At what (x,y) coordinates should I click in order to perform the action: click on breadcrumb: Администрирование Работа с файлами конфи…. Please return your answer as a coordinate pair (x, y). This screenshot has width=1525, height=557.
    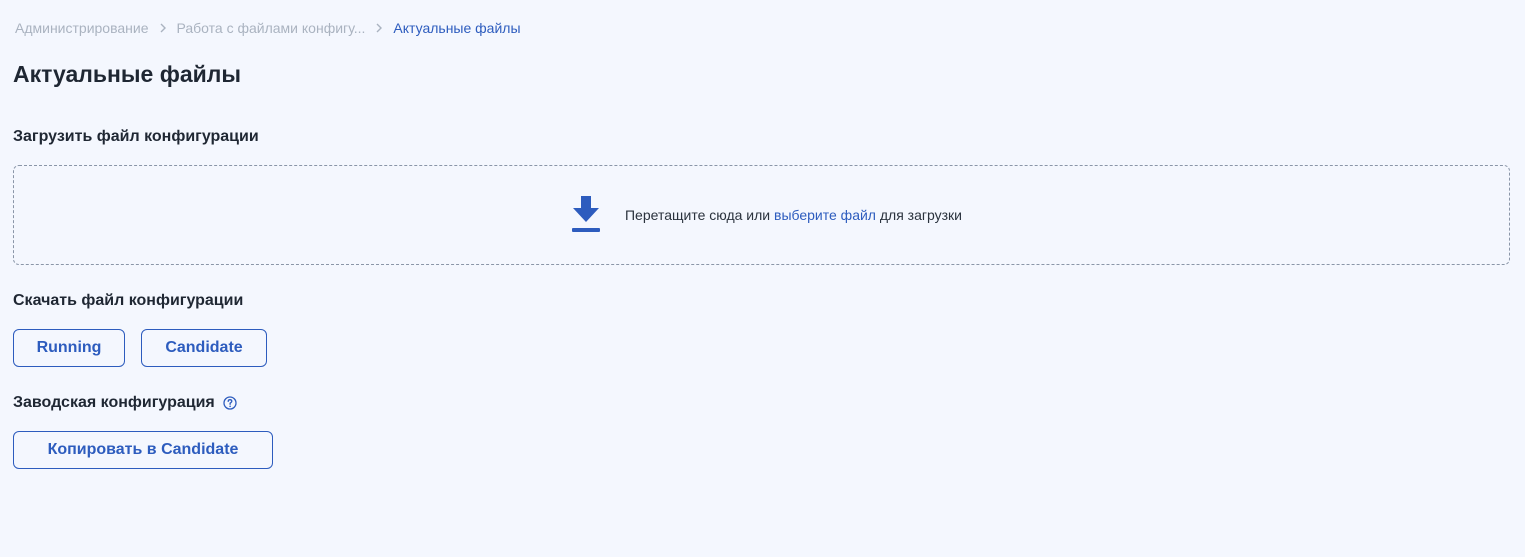
    Looking at the image, I should click on (268, 28).